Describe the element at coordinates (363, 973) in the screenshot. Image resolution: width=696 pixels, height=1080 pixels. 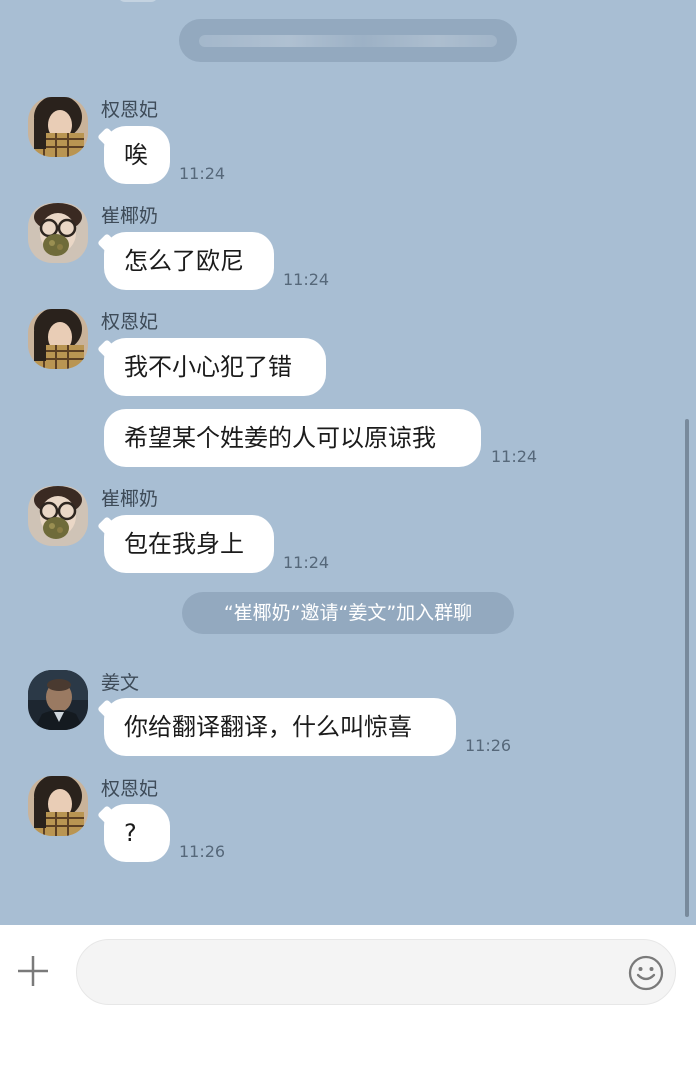
I see `message-input` at that location.